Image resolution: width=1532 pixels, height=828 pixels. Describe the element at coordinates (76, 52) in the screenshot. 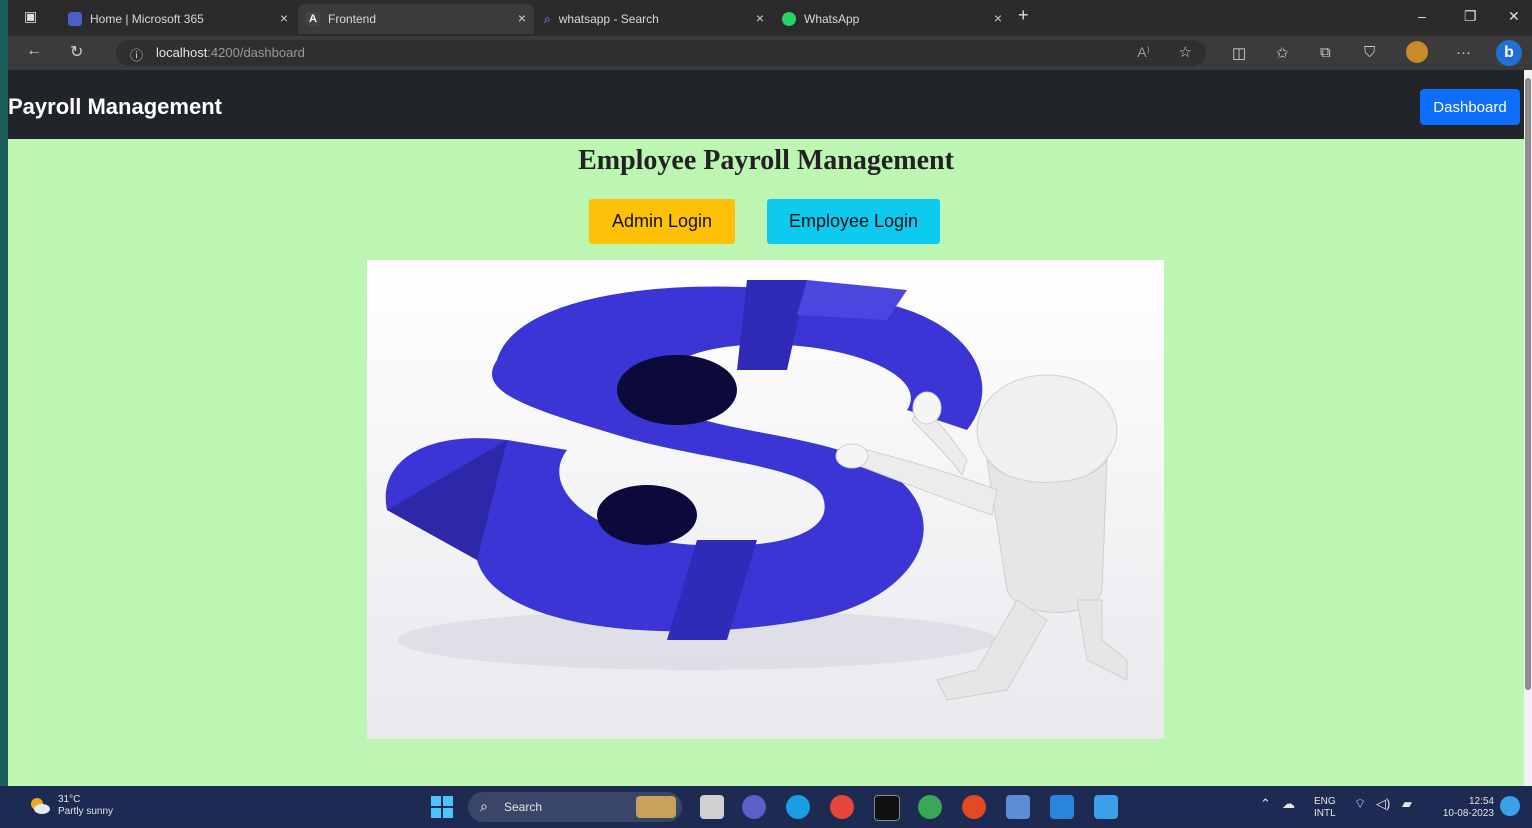

I see `refresh-icon: ↻` at that location.